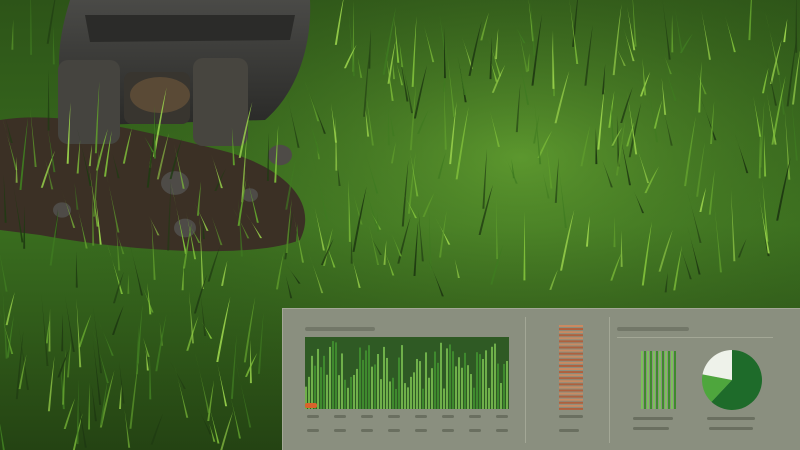  Describe the element at coordinates (609, 380) in the screenshot. I see `panel-divider-right` at that location.